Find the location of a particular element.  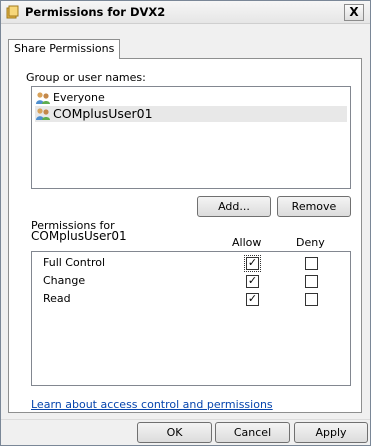

full-control-deny-checkbox is located at coordinates (311, 263).